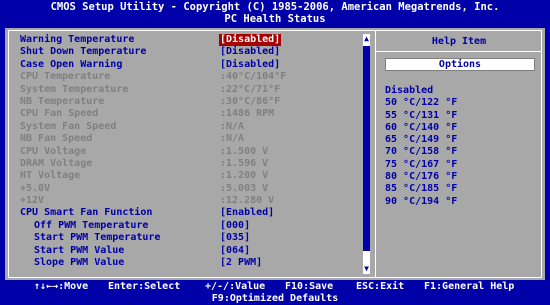  What do you see at coordinates (275, 19) in the screenshot?
I see `page-title: PC Health Status` at bounding box center [275, 19].